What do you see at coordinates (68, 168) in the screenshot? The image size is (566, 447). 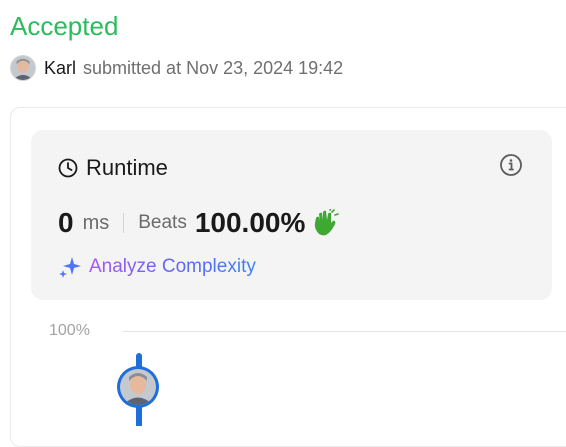 I see `clock-icon` at bounding box center [68, 168].